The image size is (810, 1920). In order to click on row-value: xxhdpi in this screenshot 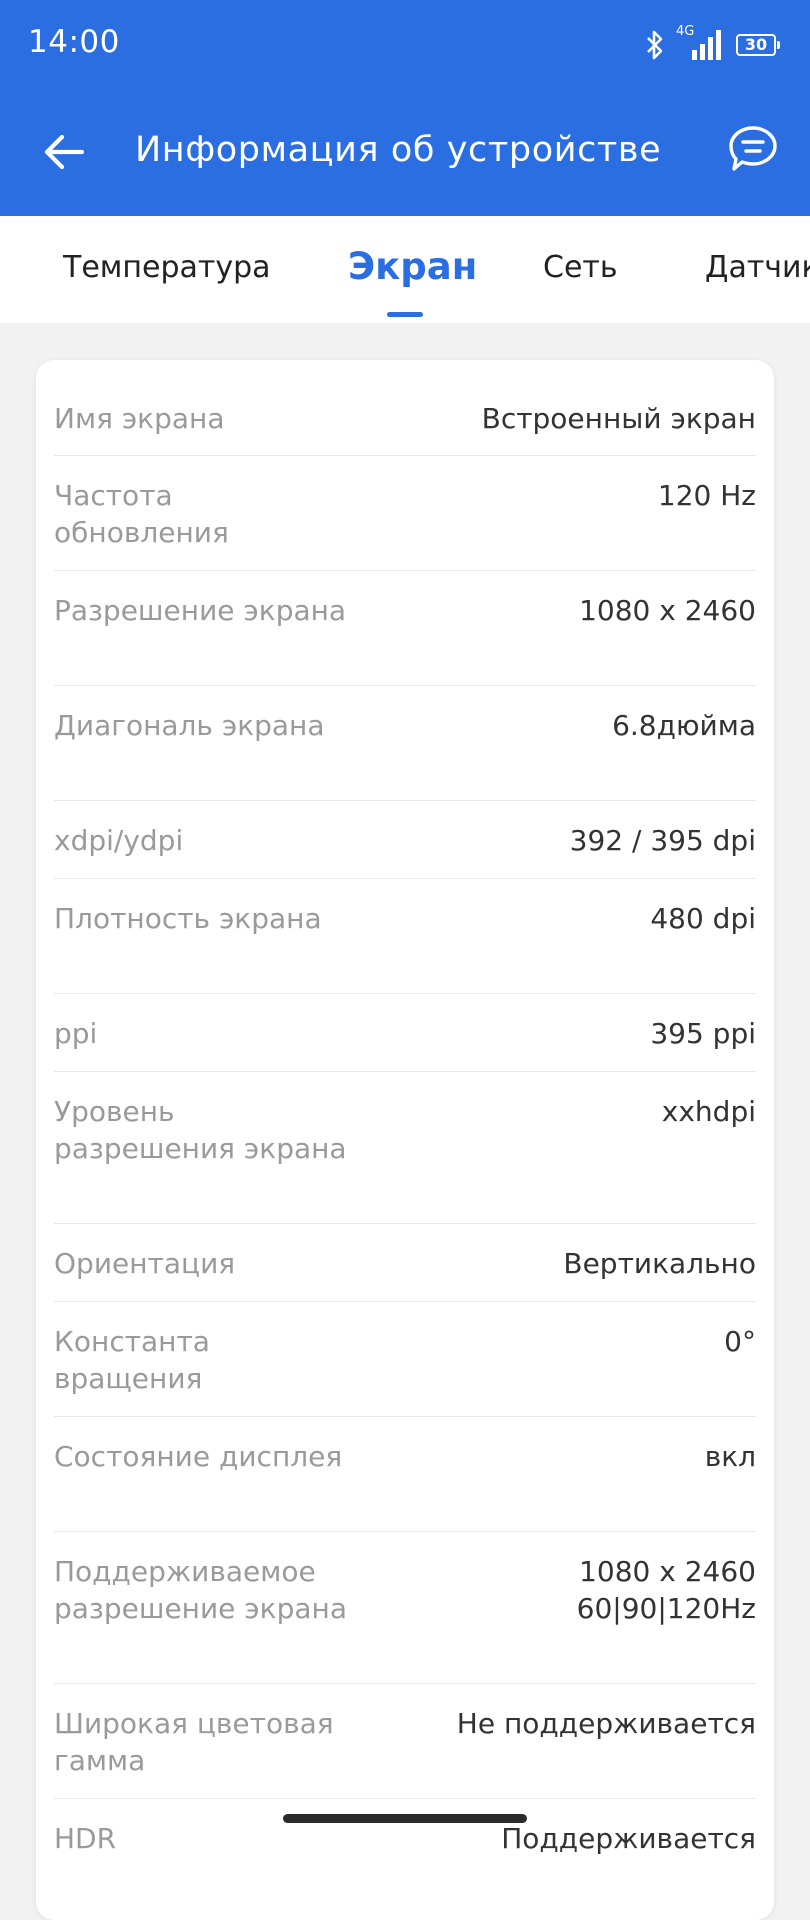, I will do `click(708, 1111)`.